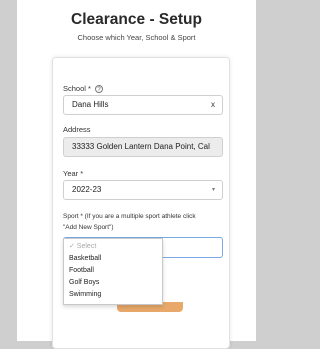 This screenshot has height=349, width=320. What do you see at coordinates (113, 259) in the screenshot?
I see `sport-option-basketball: Basketball` at bounding box center [113, 259].